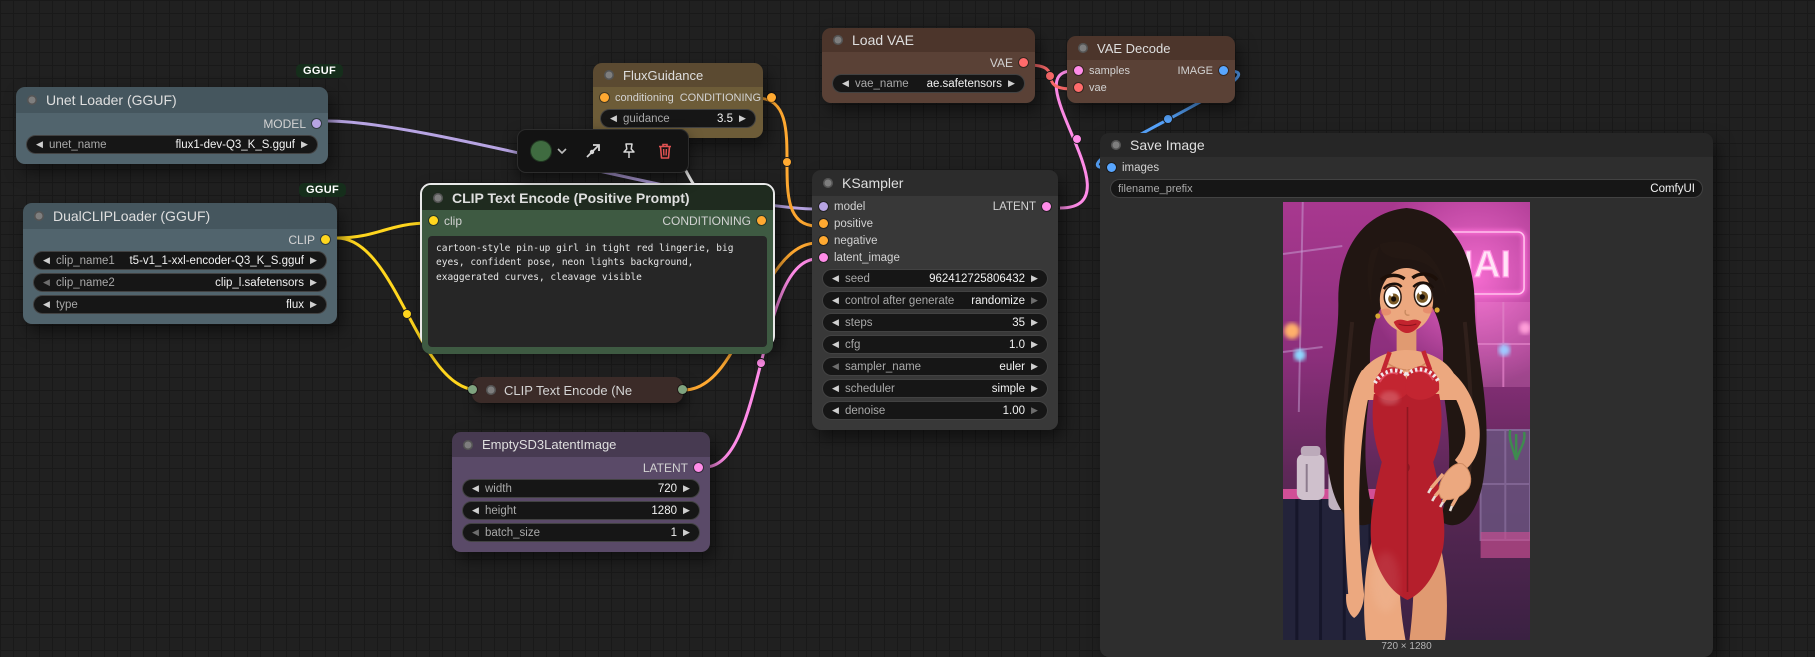 The width and height of the screenshot is (1815, 657). What do you see at coordinates (581, 444) in the screenshot?
I see `node-titlebar: EmptySD3LatentImage` at bounding box center [581, 444].